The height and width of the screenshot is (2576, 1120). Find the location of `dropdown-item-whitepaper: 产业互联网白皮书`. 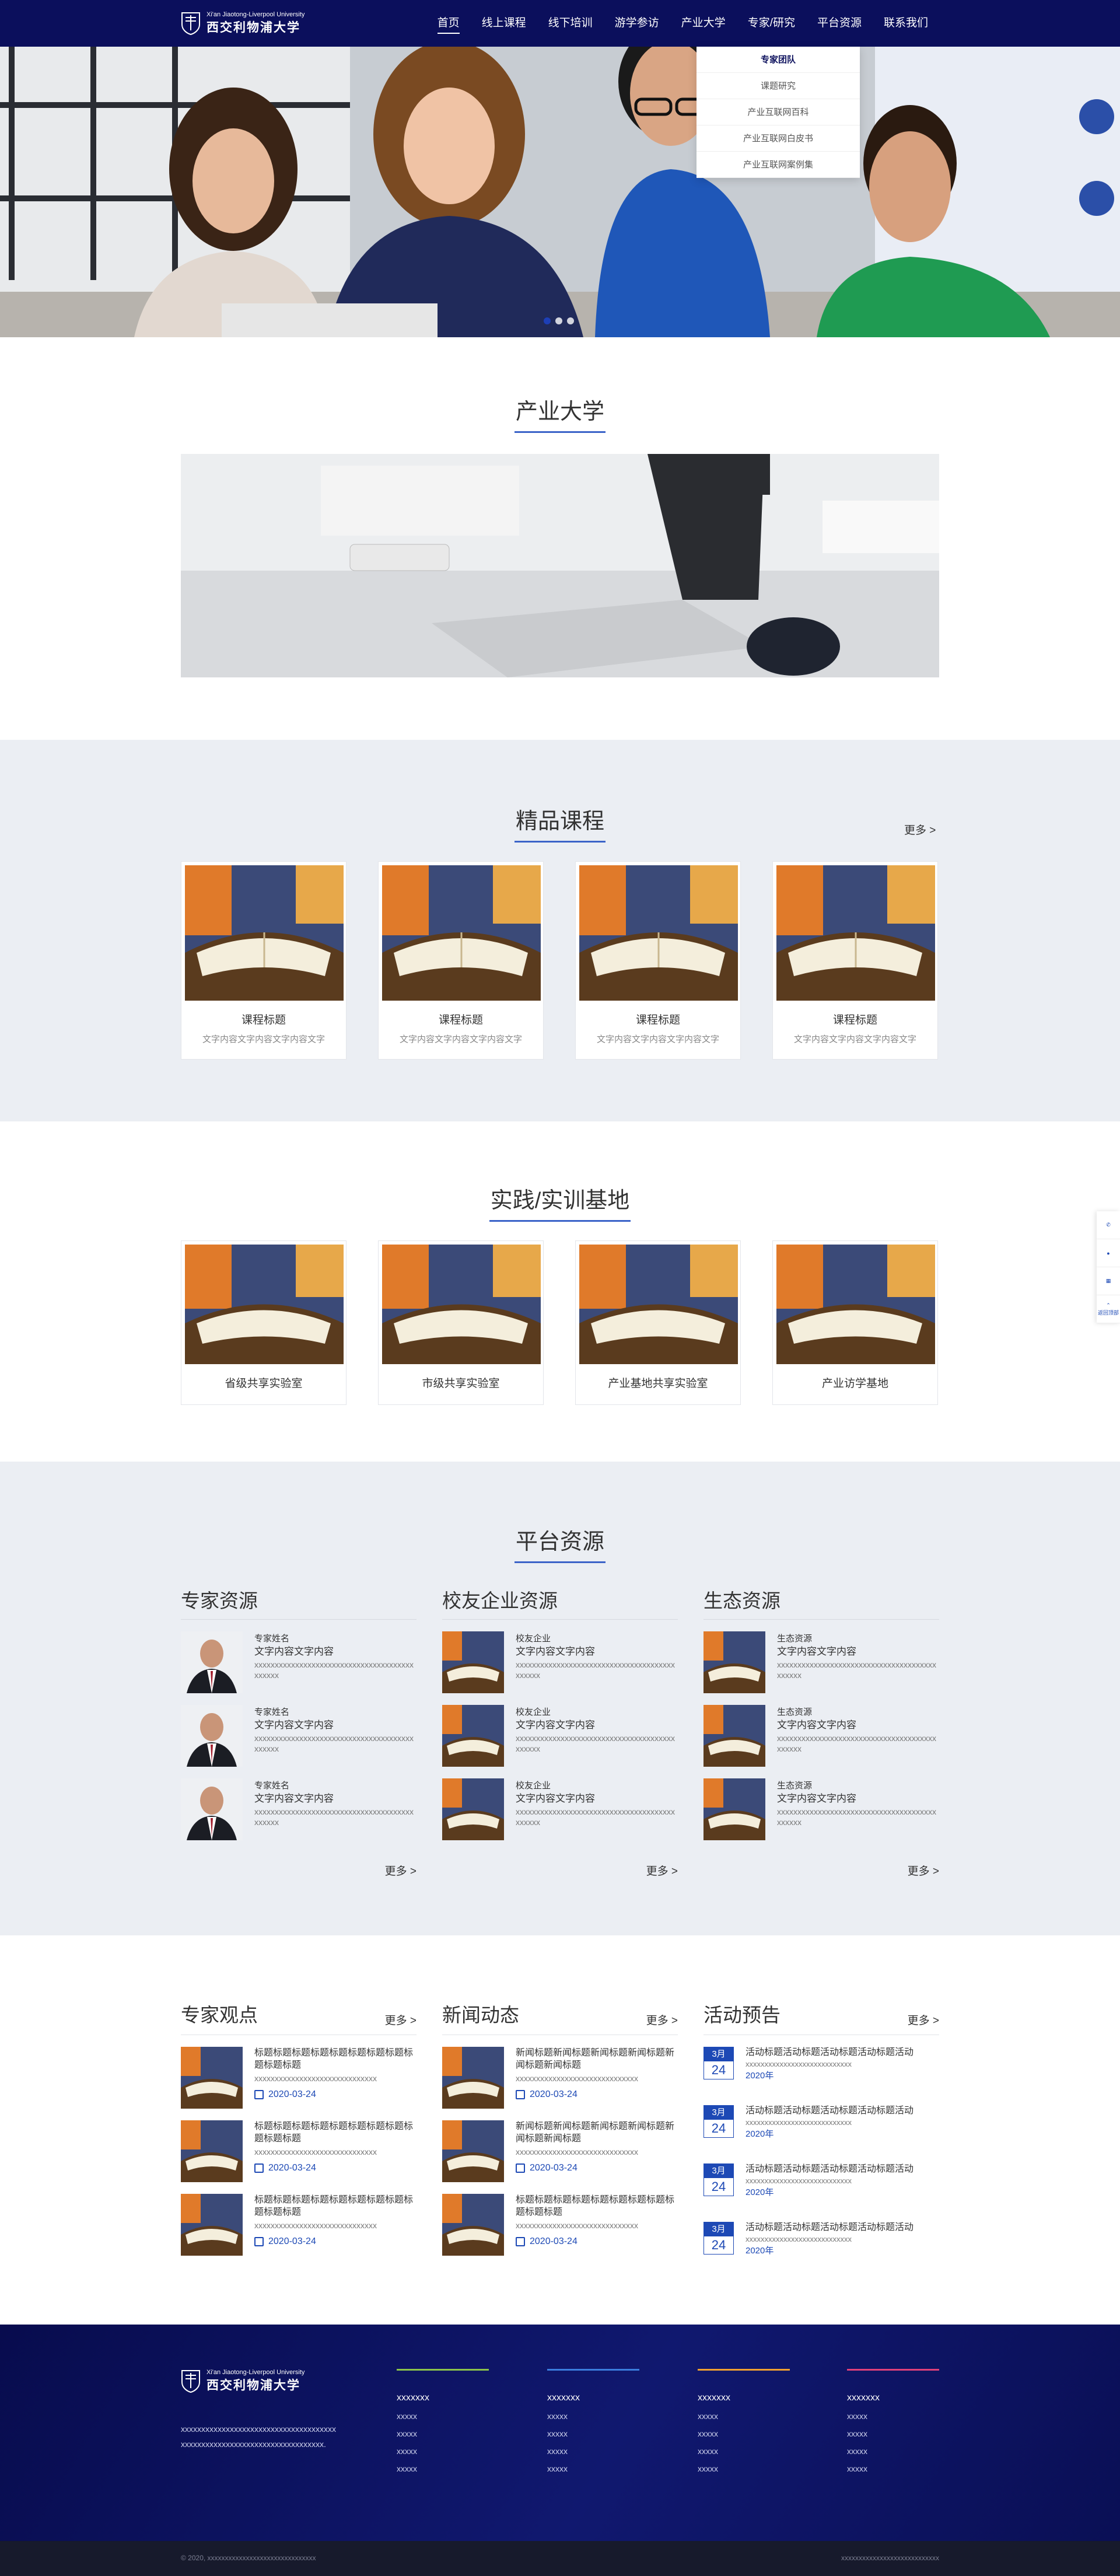

dropdown-item-whitepaper: 产业互联网白皮书 is located at coordinates (778, 138).